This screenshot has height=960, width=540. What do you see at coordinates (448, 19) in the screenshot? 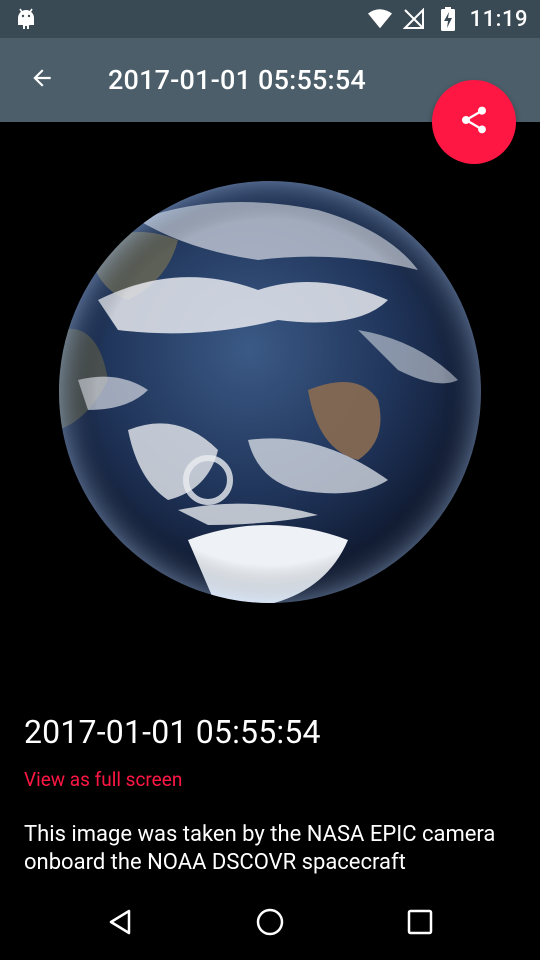
I see `battery-charging-icon` at bounding box center [448, 19].